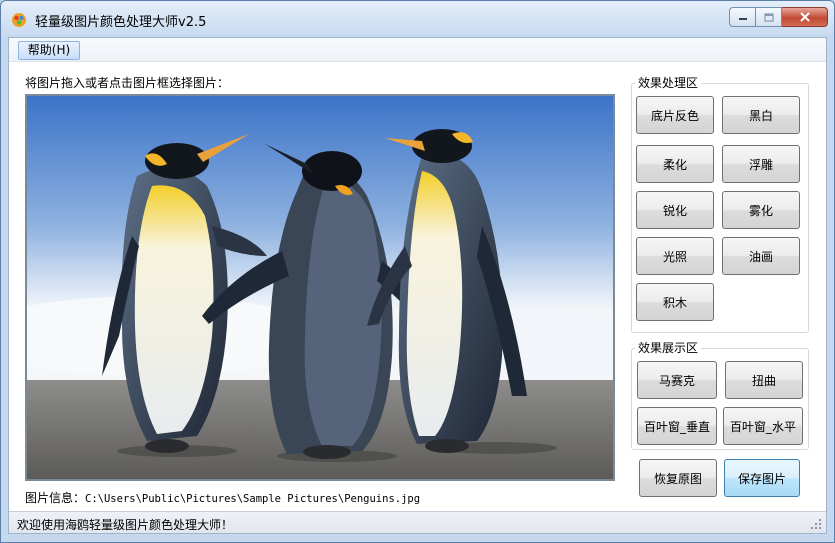 The image size is (835, 543). Describe the element at coordinates (816, 524) in the screenshot. I see `resize-grip-icon` at that location.